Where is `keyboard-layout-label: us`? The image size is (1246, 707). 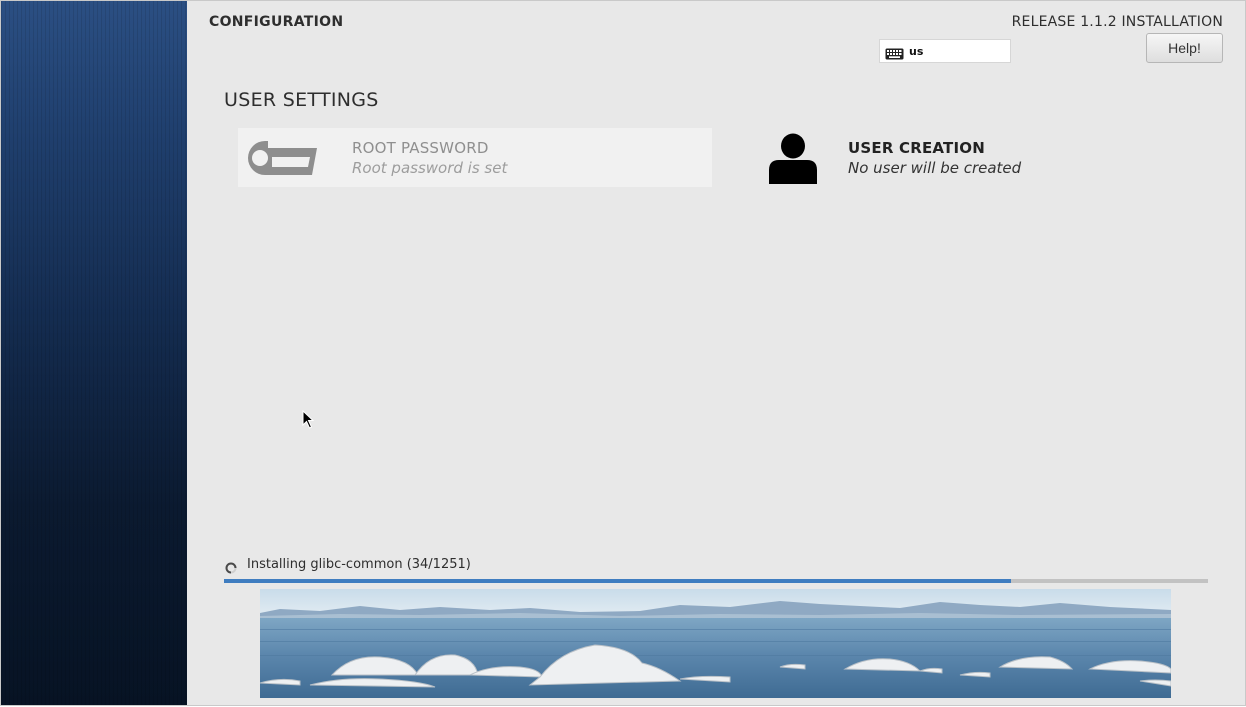 keyboard-layout-label: us is located at coordinates (916, 51).